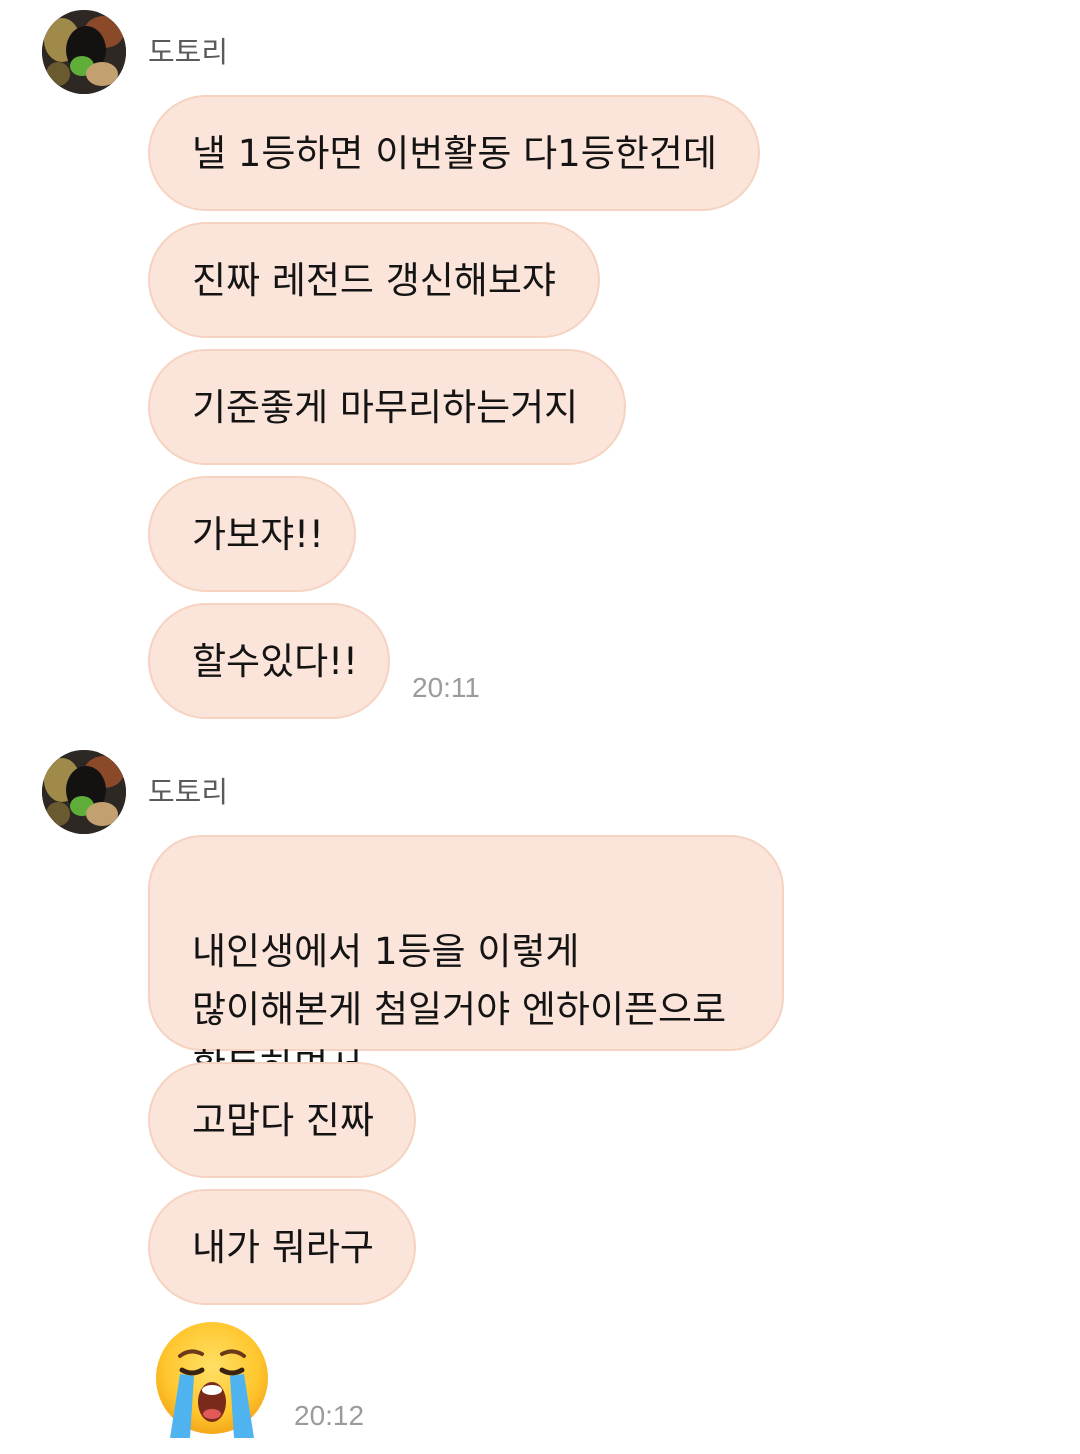 The height and width of the screenshot is (1454, 1080). I want to click on message-bubble: 할수있다!!, so click(269, 661).